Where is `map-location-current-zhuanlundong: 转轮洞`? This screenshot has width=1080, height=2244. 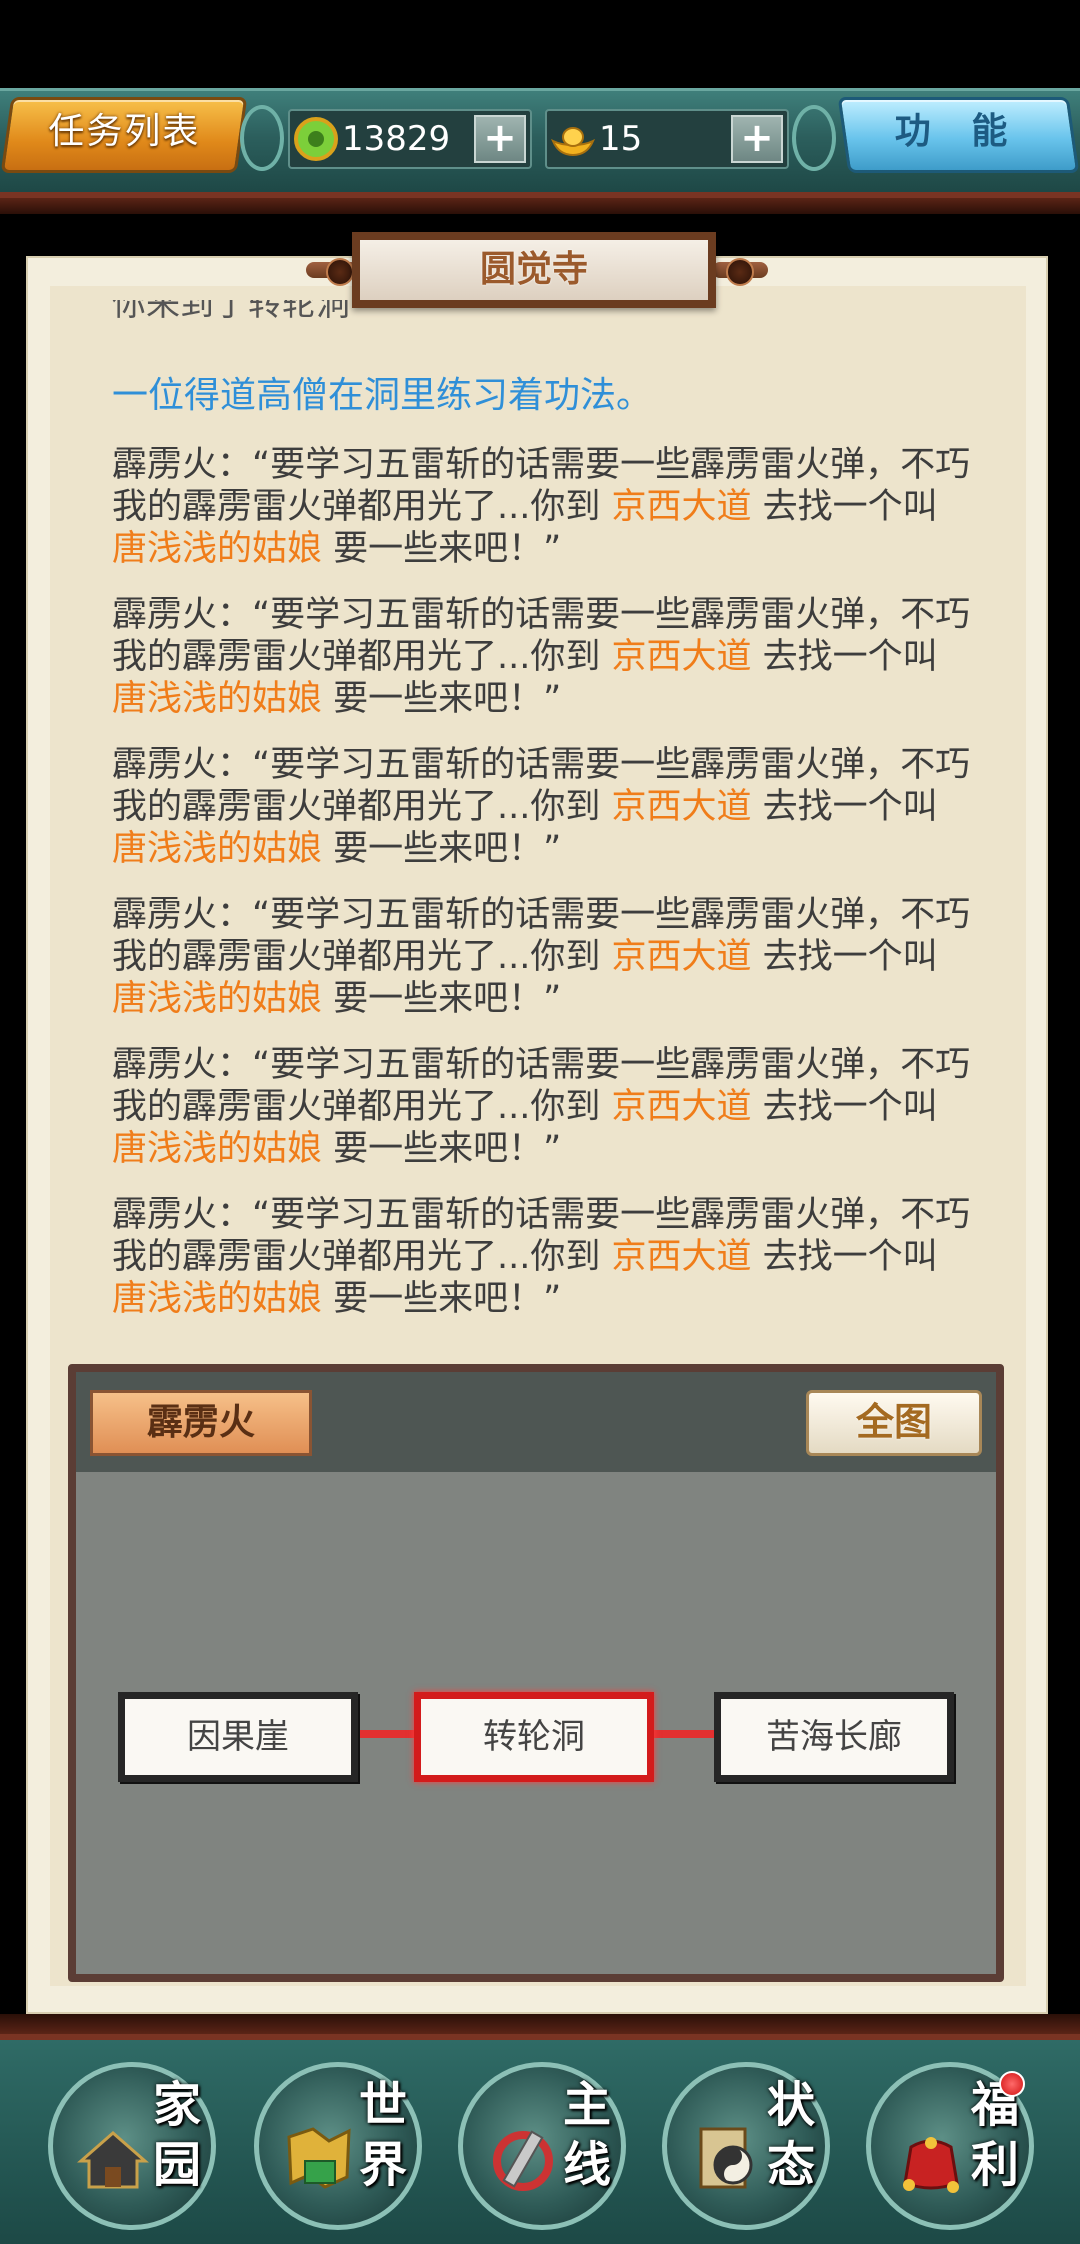
map-location-current-zhuanlundong: 转轮洞 is located at coordinates (534, 1737).